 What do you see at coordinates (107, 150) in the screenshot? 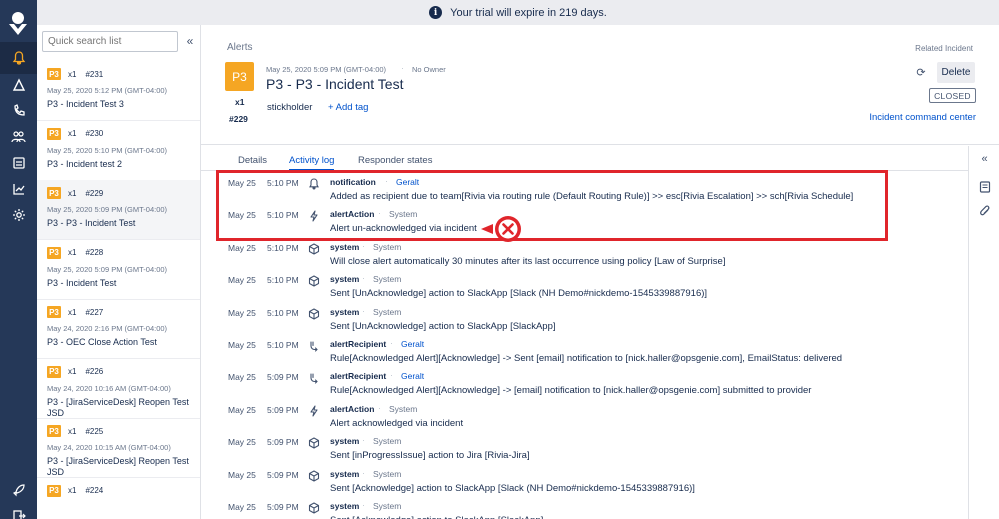
I see `alert-date: May 25, 2020 5:10 PM (GMT-04:00)` at bounding box center [107, 150].